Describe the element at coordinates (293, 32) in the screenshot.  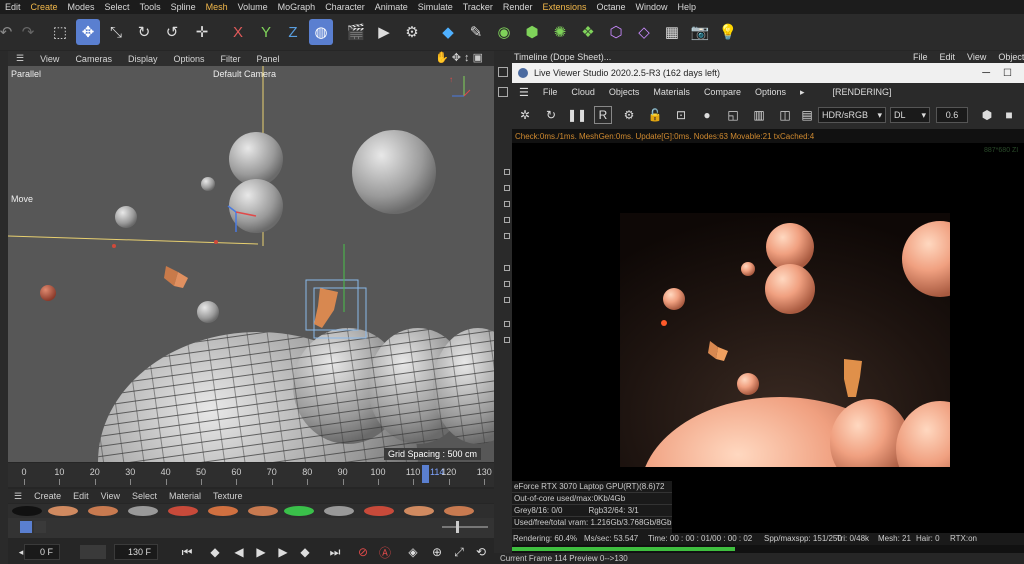
I see `axis-z-button: Z` at that location.